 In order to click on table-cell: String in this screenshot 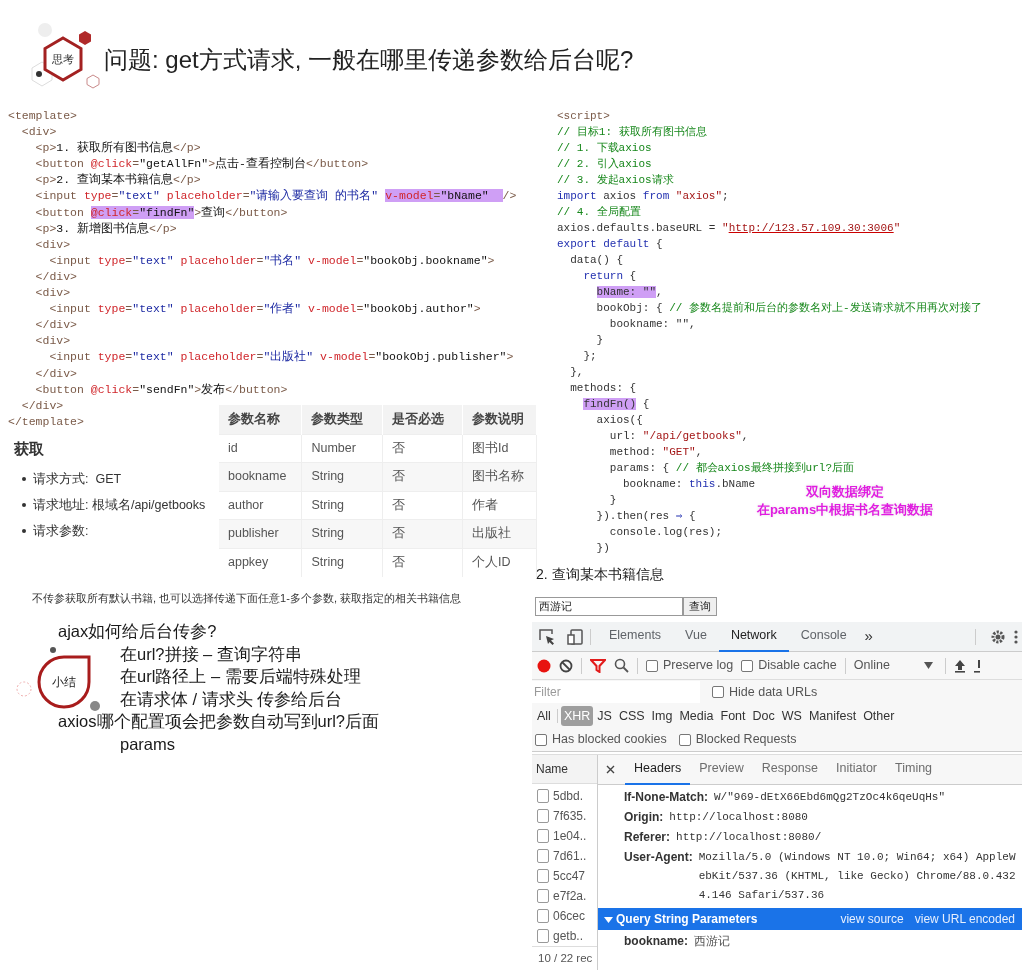, I will do `click(342, 562)`.